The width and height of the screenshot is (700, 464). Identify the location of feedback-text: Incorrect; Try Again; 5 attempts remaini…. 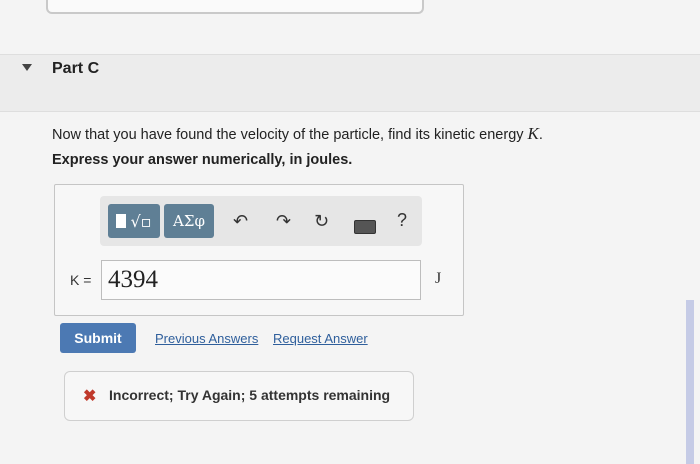
(250, 395).